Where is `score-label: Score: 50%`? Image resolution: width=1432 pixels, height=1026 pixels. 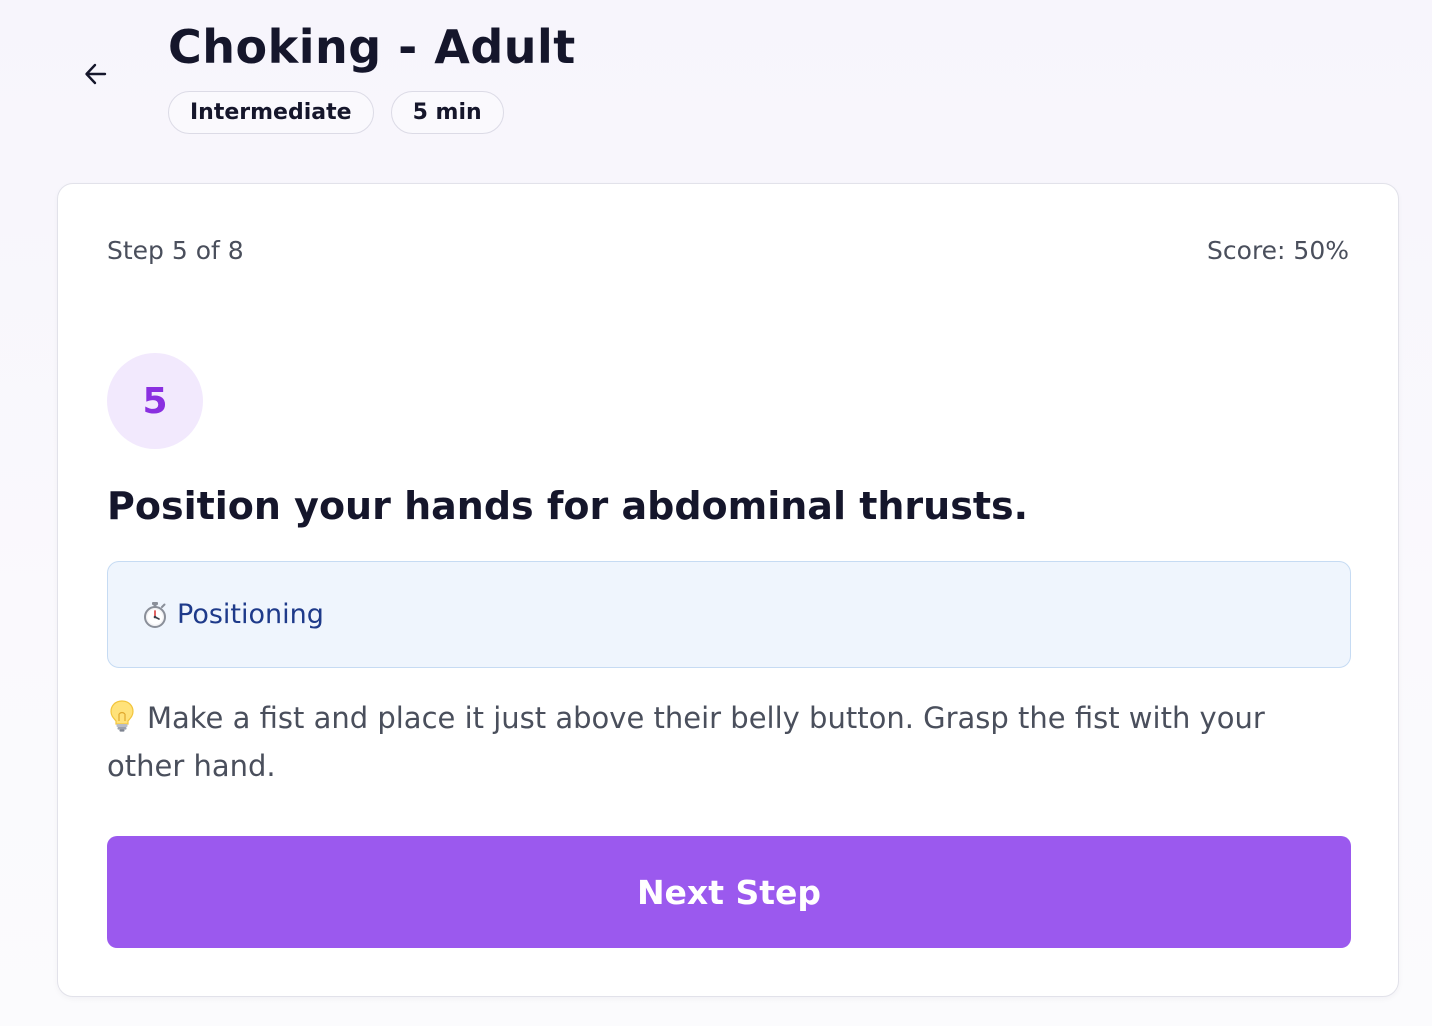
score-label: Score: 50% is located at coordinates (1278, 250).